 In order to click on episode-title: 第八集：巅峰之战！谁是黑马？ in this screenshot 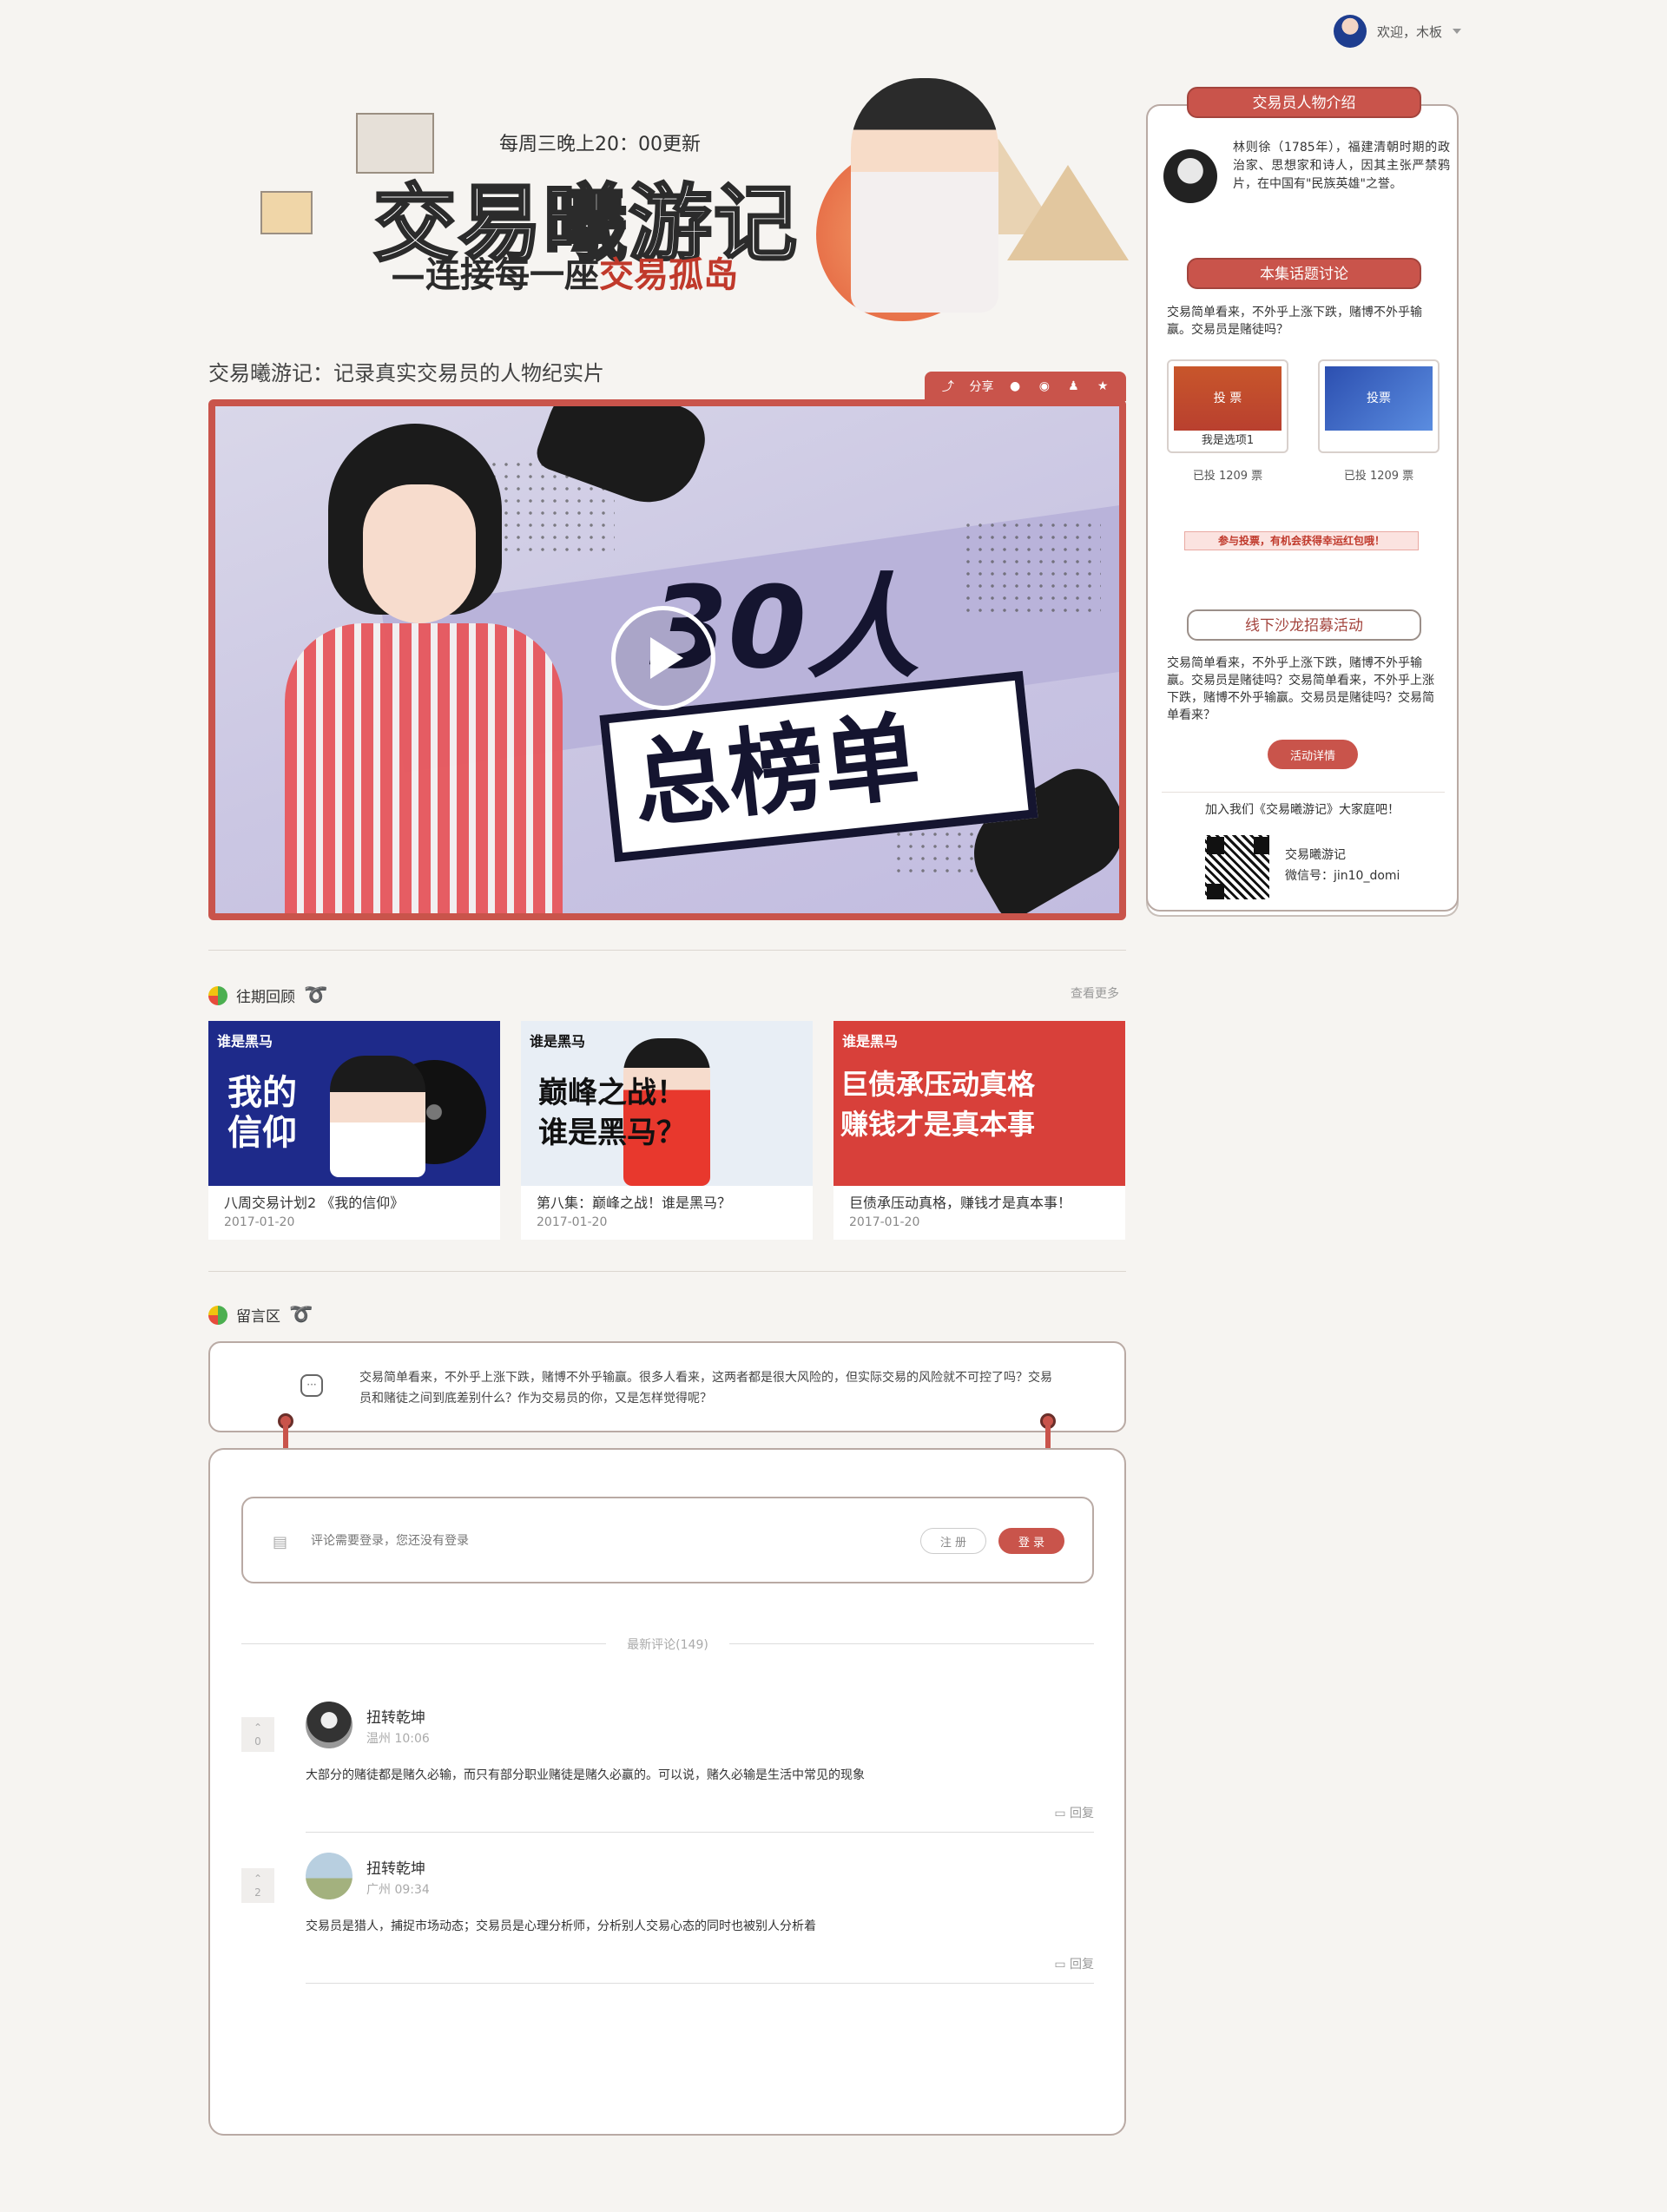, I will do `click(667, 1199)`.